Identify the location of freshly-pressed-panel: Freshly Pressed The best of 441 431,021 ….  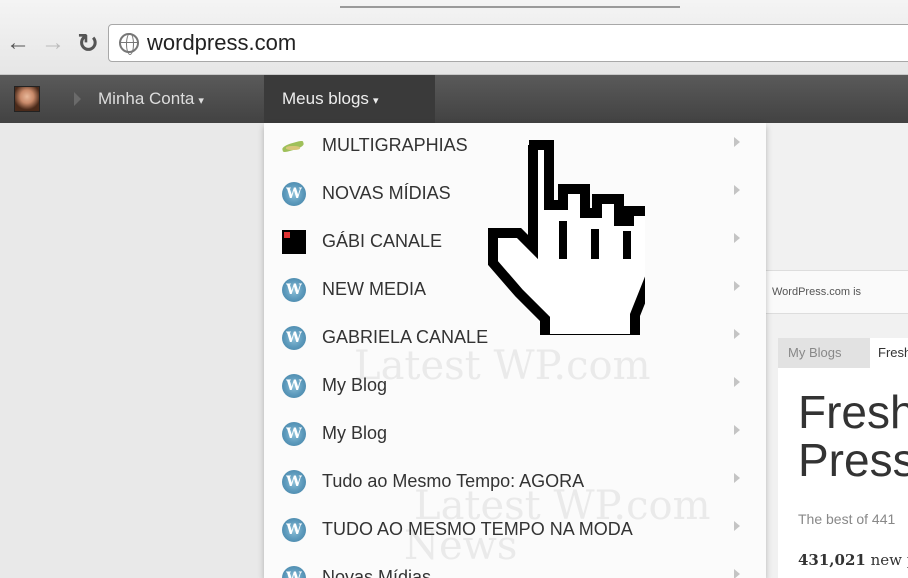
(843, 473).